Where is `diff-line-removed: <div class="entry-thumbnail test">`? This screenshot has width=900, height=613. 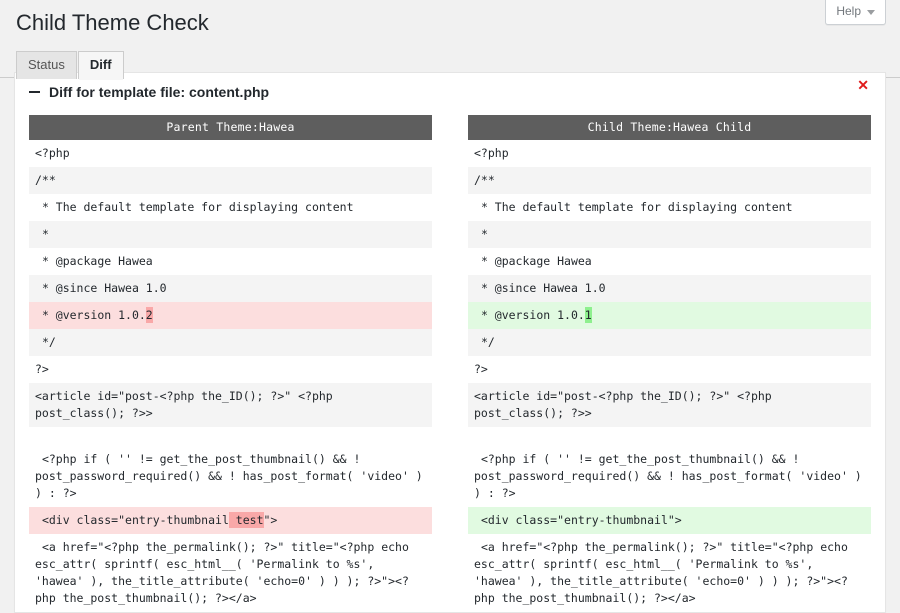
diff-line-removed: <div class="entry-thumbnail test"> is located at coordinates (230, 520).